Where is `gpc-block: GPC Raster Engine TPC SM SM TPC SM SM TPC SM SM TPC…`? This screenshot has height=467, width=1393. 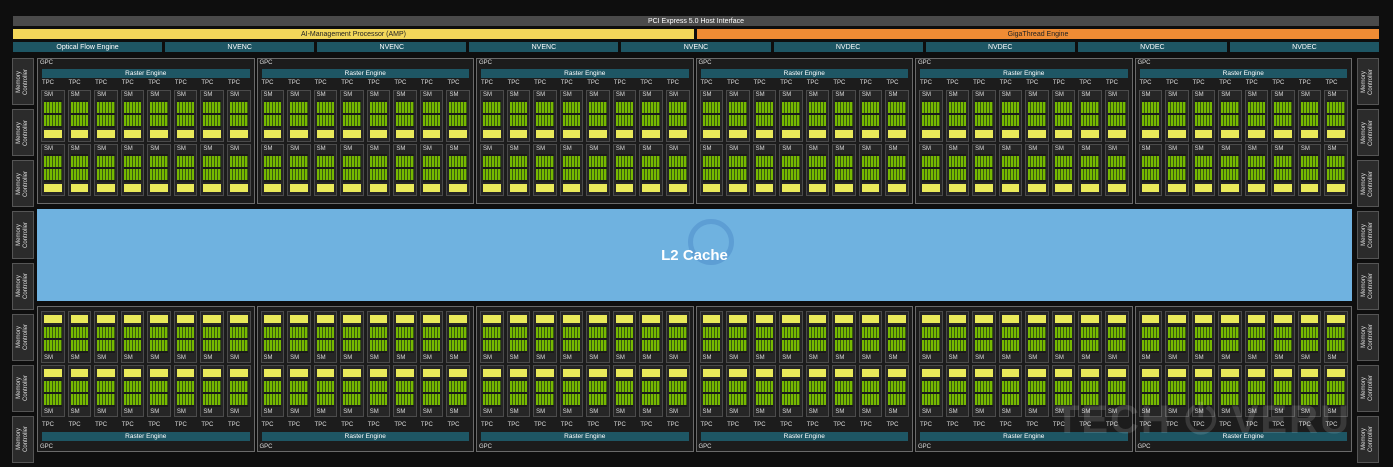
gpc-block: GPC Raster Engine TPC SM SM TPC SM SM TPC SM SM TPC… is located at coordinates (804, 131).